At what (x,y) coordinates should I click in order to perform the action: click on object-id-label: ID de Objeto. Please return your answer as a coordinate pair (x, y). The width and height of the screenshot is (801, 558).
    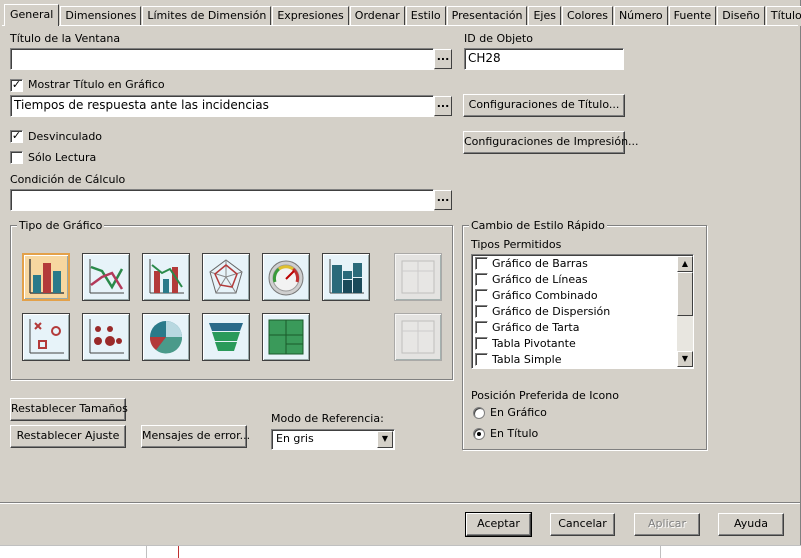
    Looking at the image, I should click on (498, 38).